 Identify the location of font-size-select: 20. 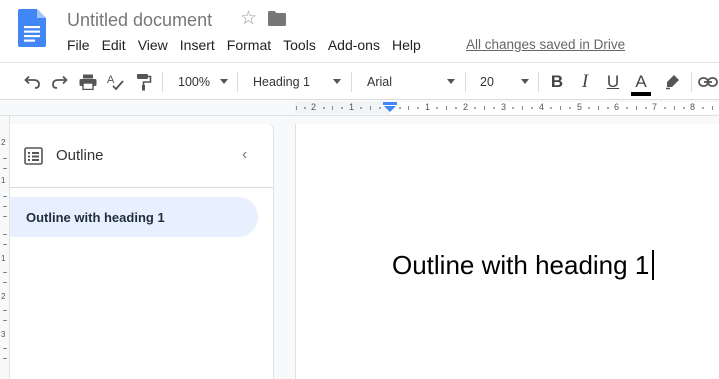
(487, 81).